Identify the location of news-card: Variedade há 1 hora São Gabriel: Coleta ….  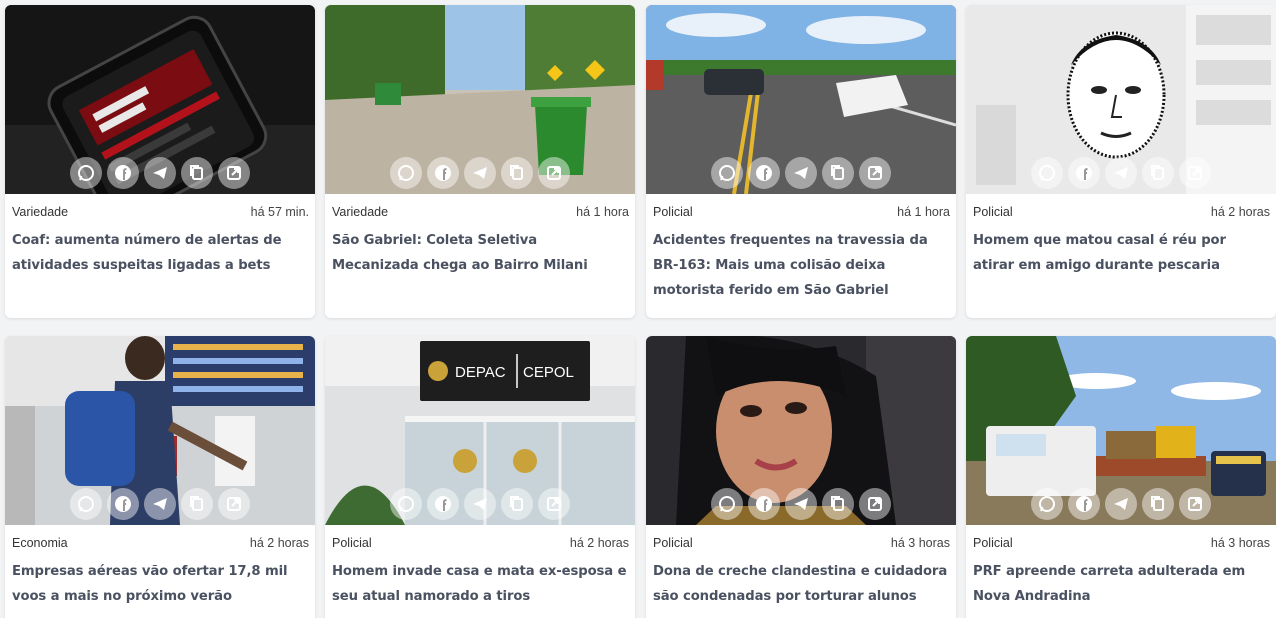
(480, 161).